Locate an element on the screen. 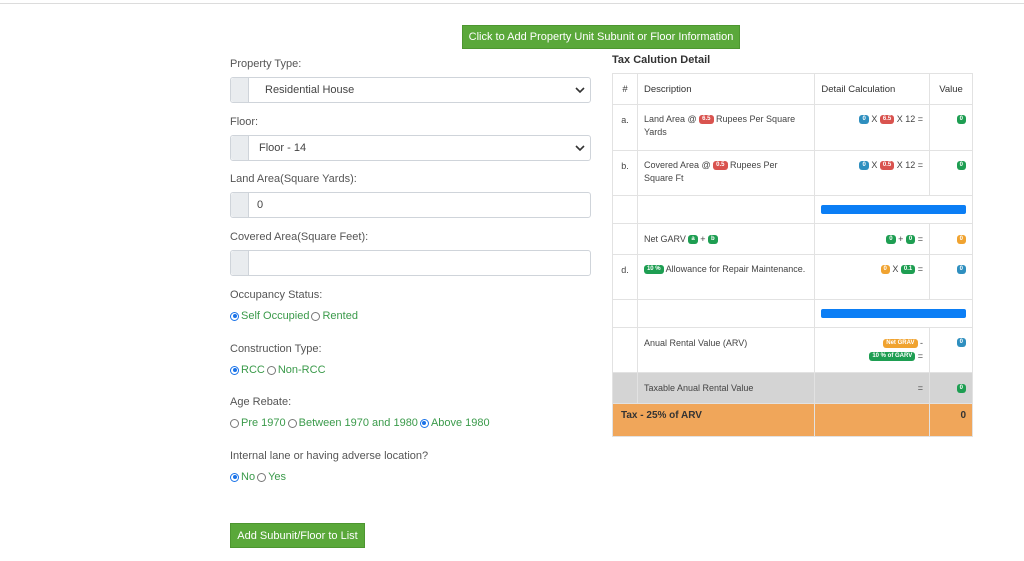  covered-area-label: Covered Area(Square Feet): is located at coordinates (299, 237).